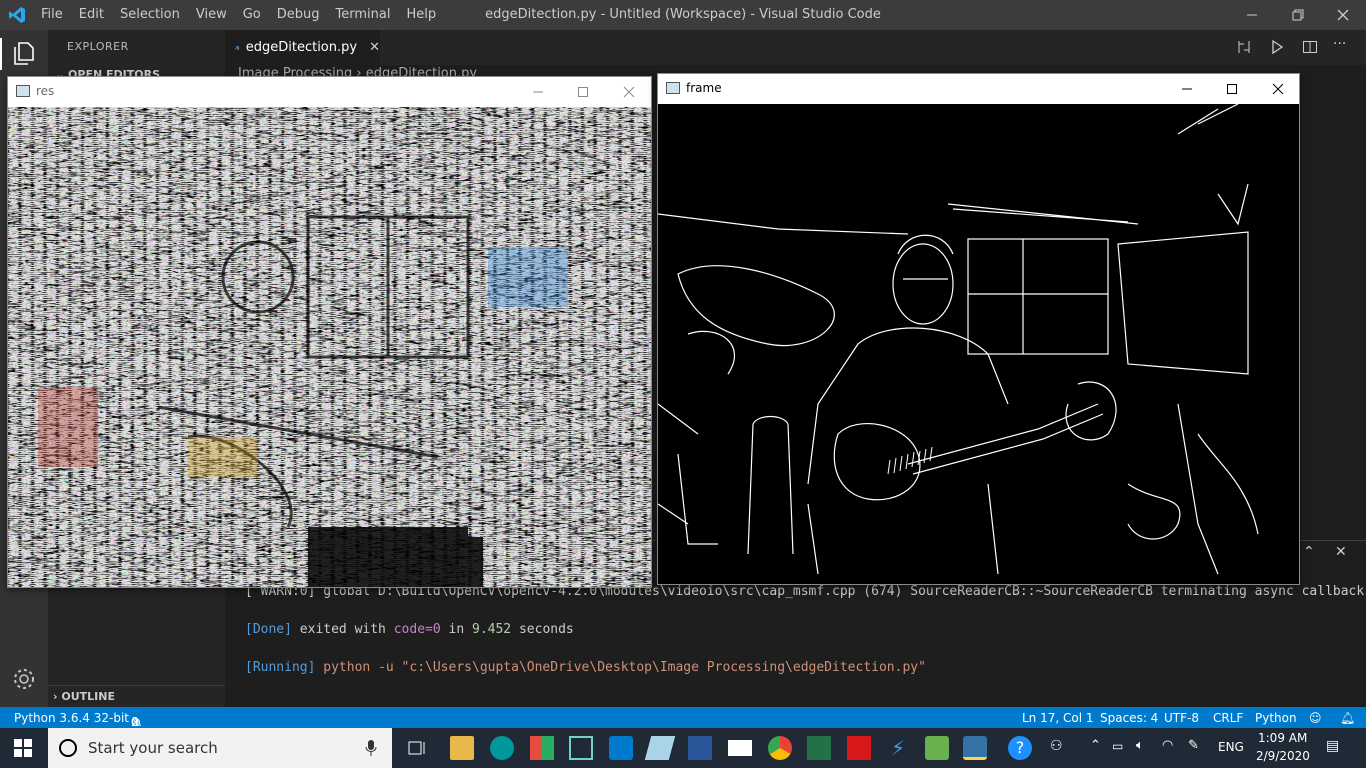  Describe the element at coordinates (1278, 89) in the screenshot. I see `frame-close-button` at that location.